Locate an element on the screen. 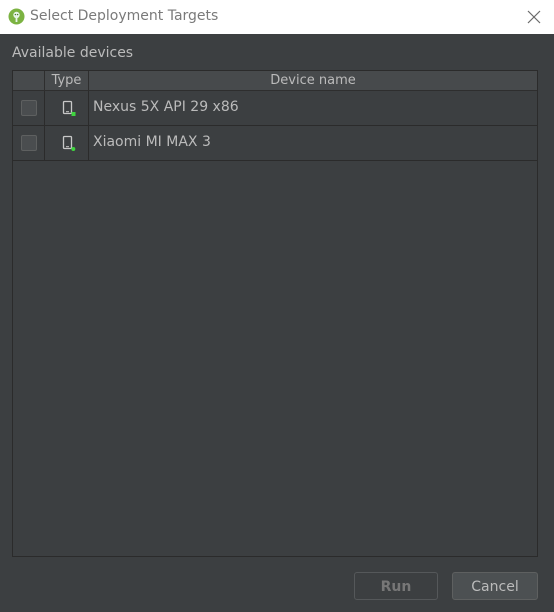 This screenshot has width=554, height=612. device-name: Xiaomi MI MAX 3 is located at coordinates (152, 142).